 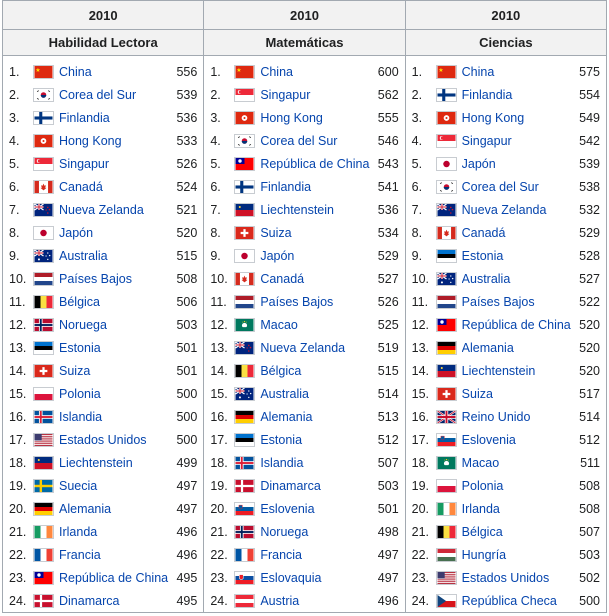 I want to click on flag-tw-icon, so click(x=446, y=324).